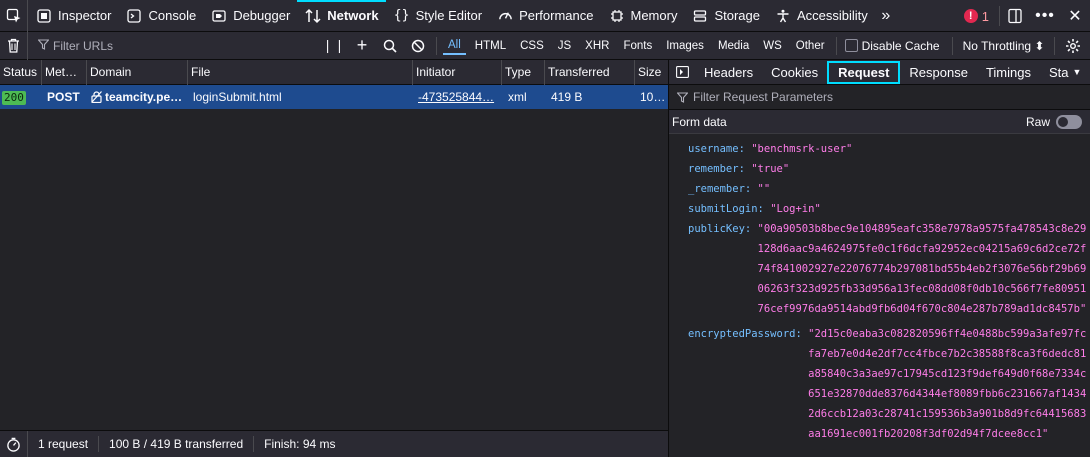 This screenshot has width=1090, height=457. What do you see at coordinates (685, 46) in the screenshot?
I see `filter-type-images: Images` at bounding box center [685, 46].